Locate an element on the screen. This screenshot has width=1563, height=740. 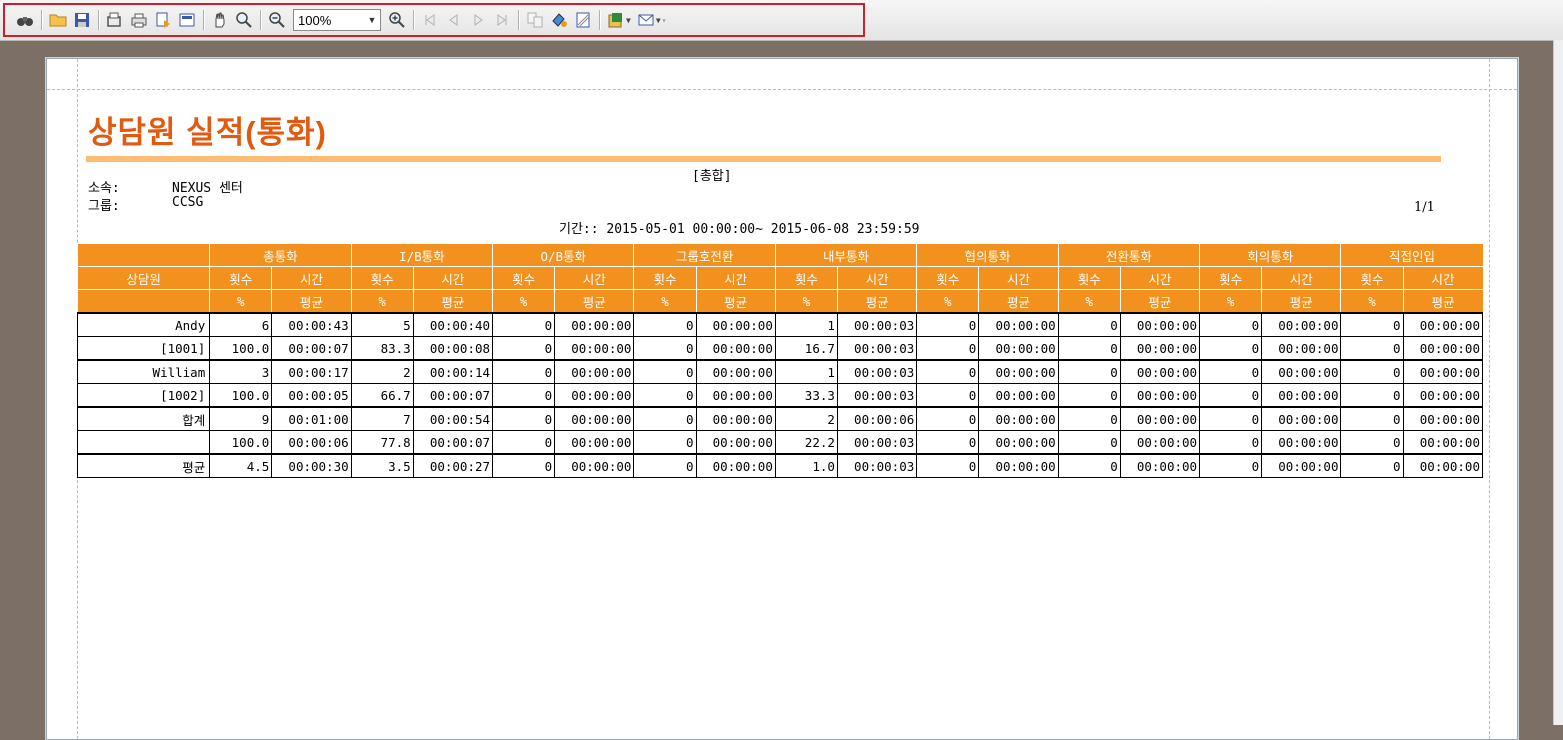
count-cell: 22.2 is located at coordinates (806, 442).